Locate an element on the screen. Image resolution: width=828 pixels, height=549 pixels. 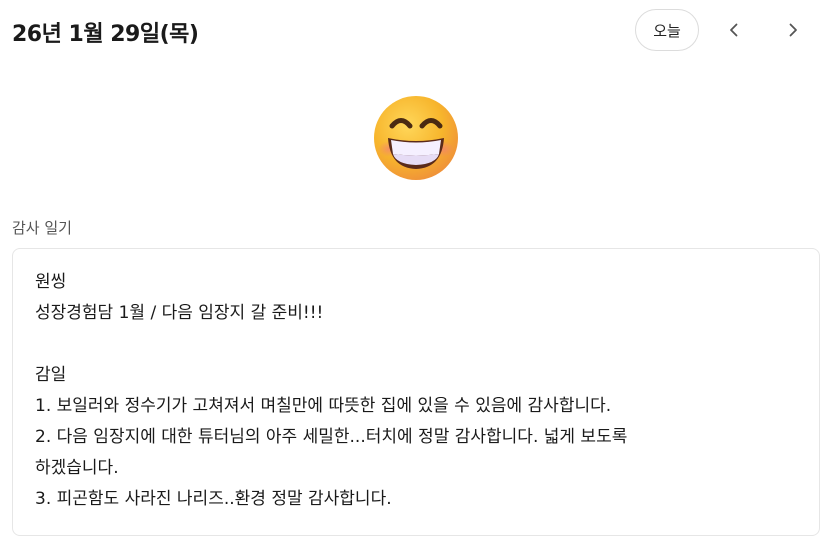
prev-day-button is located at coordinates (734, 30).